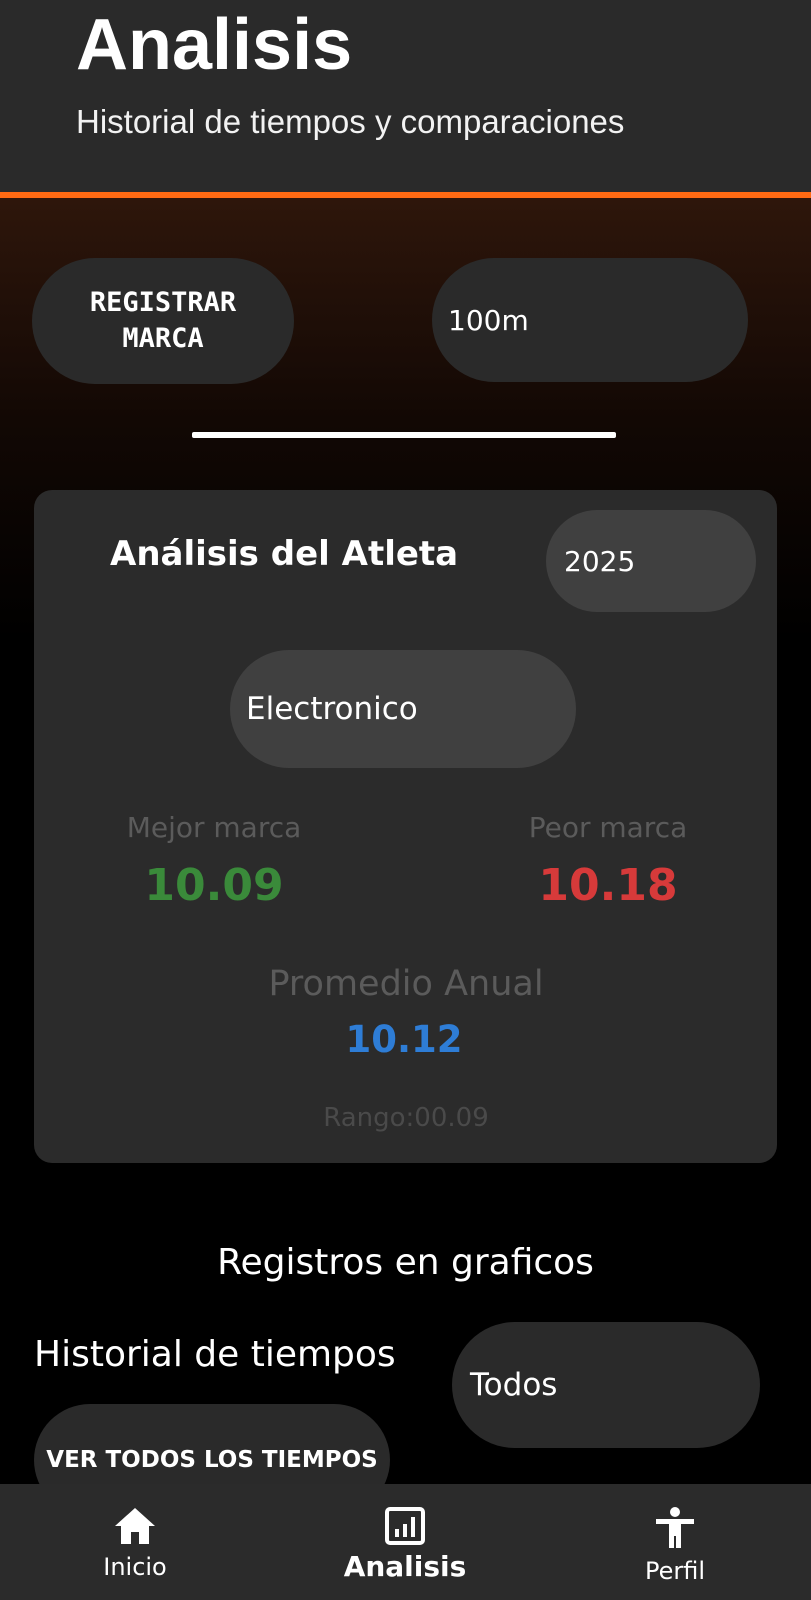 The image size is (811, 1600). What do you see at coordinates (215, 1354) in the screenshot?
I see `time-history-label: Historial de tiempos` at bounding box center [215, 1354].